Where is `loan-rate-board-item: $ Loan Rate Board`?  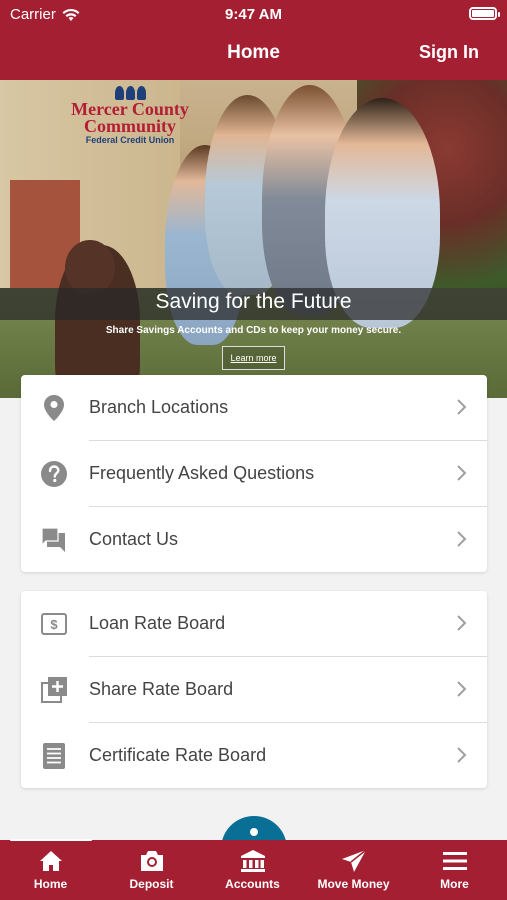 loan-rate-board-item: $ Loan Rate Board is located at coordinates (254, 624).